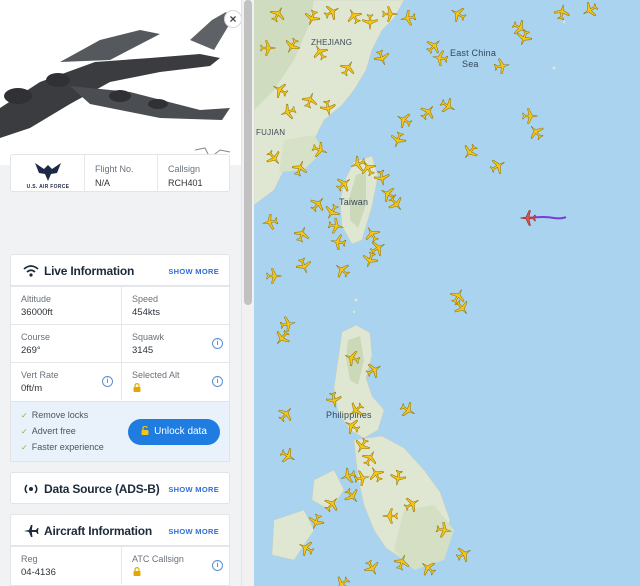 The height and width of the screenshot is (586, 640). I want to click on live-information-show-more: SHOW MORE, so click(193, 271).